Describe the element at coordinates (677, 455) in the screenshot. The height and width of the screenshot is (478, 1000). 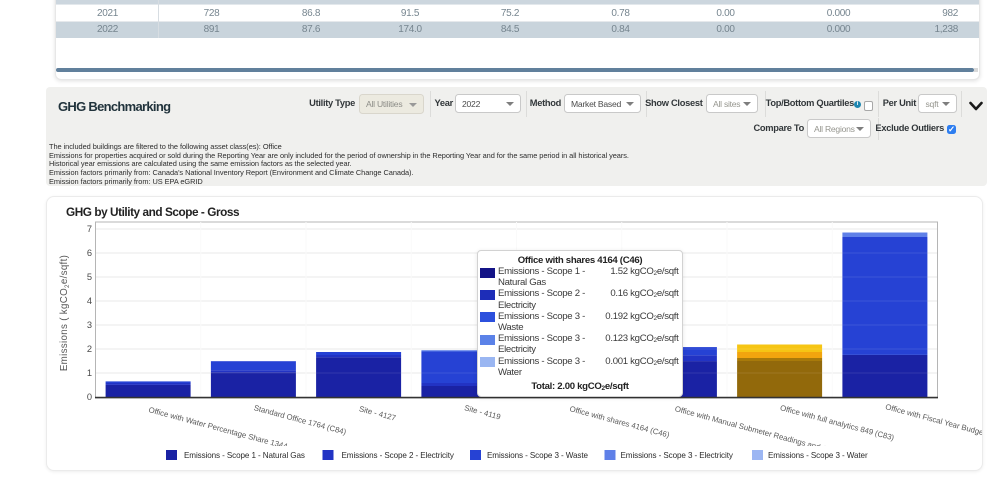
I see `svg-text:Emissions - Scope 3 - Electric: Emissions - Scope 3 - Electricity` at that location.